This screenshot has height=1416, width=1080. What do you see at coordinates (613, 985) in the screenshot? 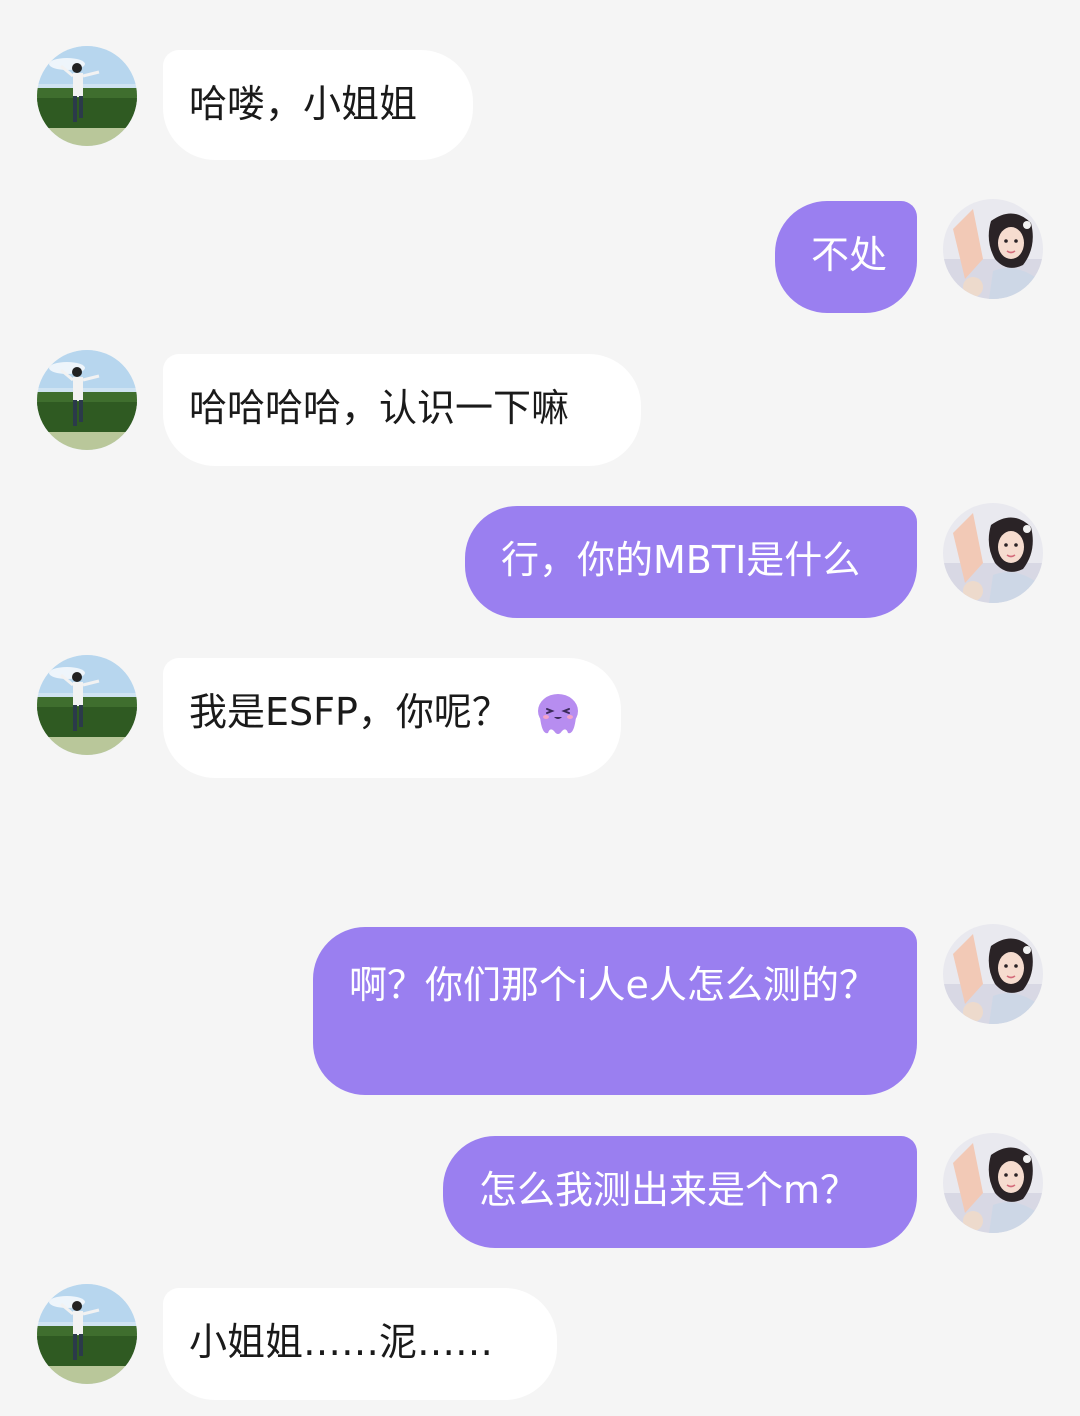
I see `message-text: 啊？你们那个i人e人怎么测的？` at bounding box center [613, 985].